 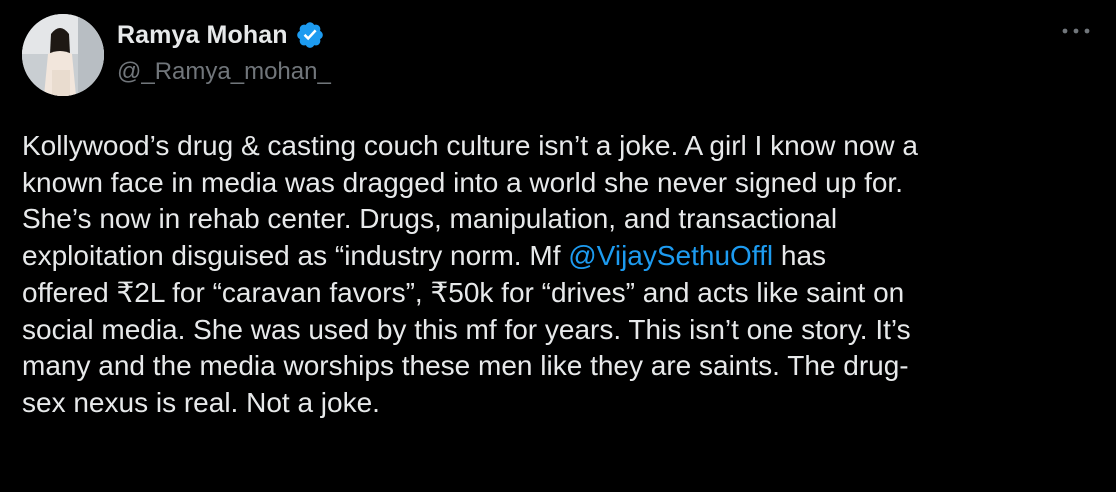 I want to click on author-display-name: Ramya Mohan, so click(x=202, y=35).